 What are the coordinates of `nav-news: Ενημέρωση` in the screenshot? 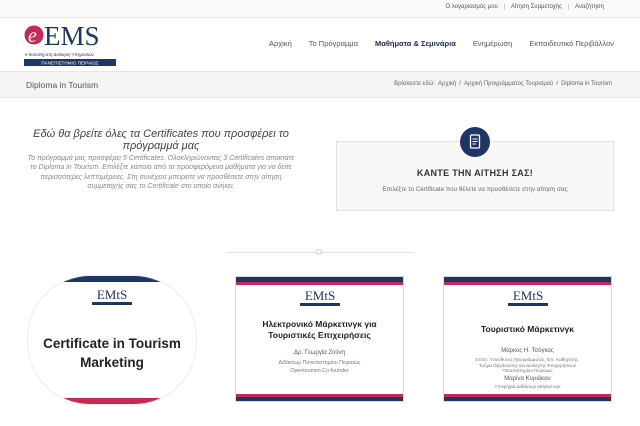 It's located at (493, 43).